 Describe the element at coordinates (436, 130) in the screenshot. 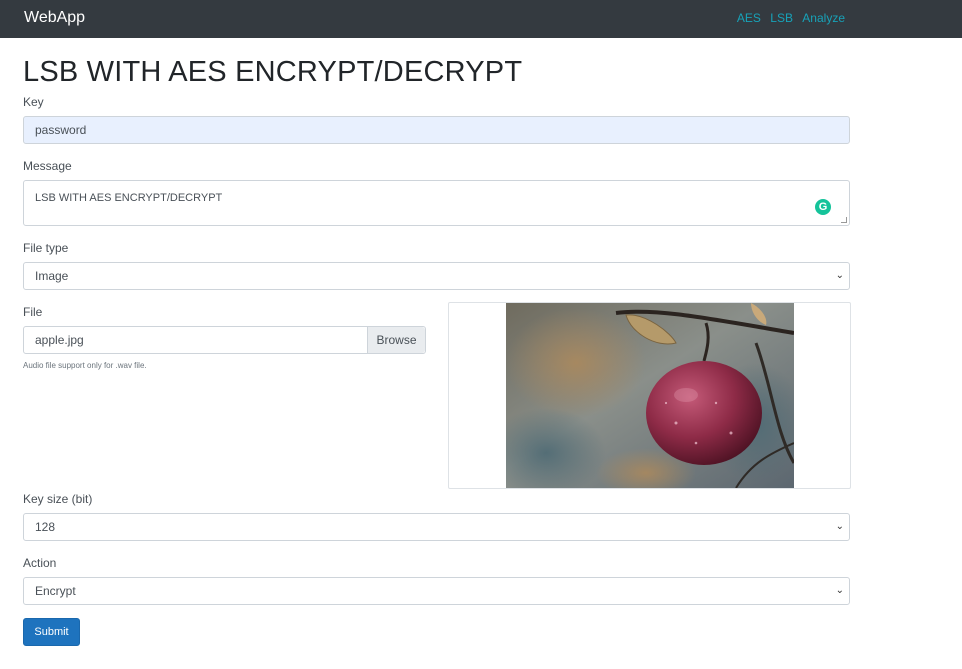

I see `key-input: password` at that location.